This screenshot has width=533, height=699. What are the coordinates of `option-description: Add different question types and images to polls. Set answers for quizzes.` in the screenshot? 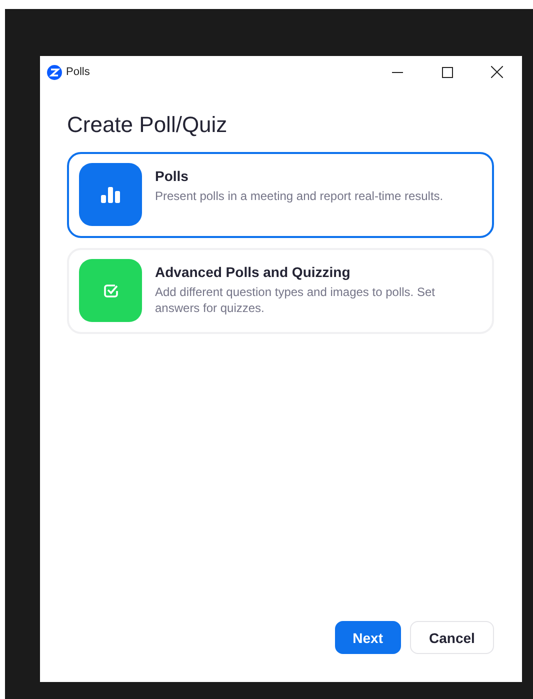 It's located at (295, 300).